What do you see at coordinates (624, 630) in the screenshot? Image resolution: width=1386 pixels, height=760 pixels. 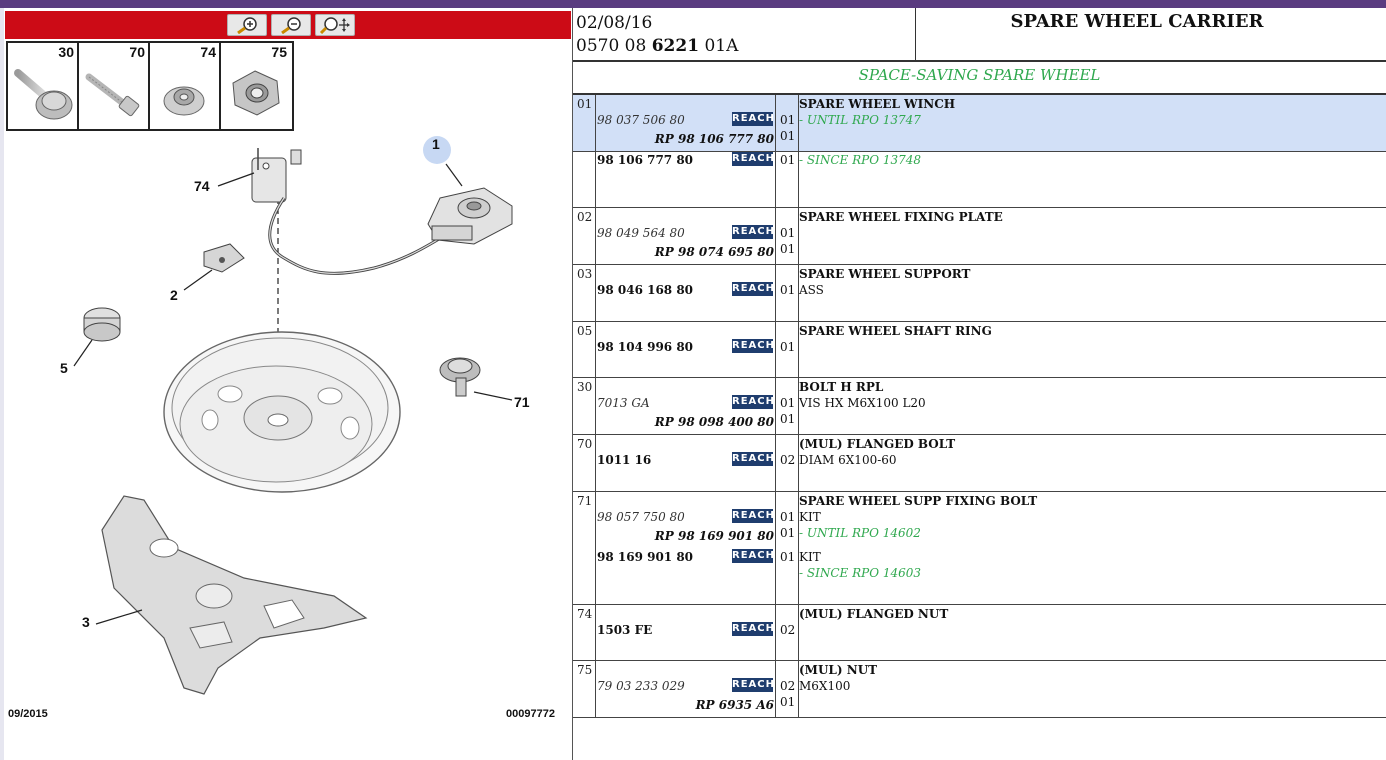 I see `part-number: 1503 FE` at bounding box center [624, 630].